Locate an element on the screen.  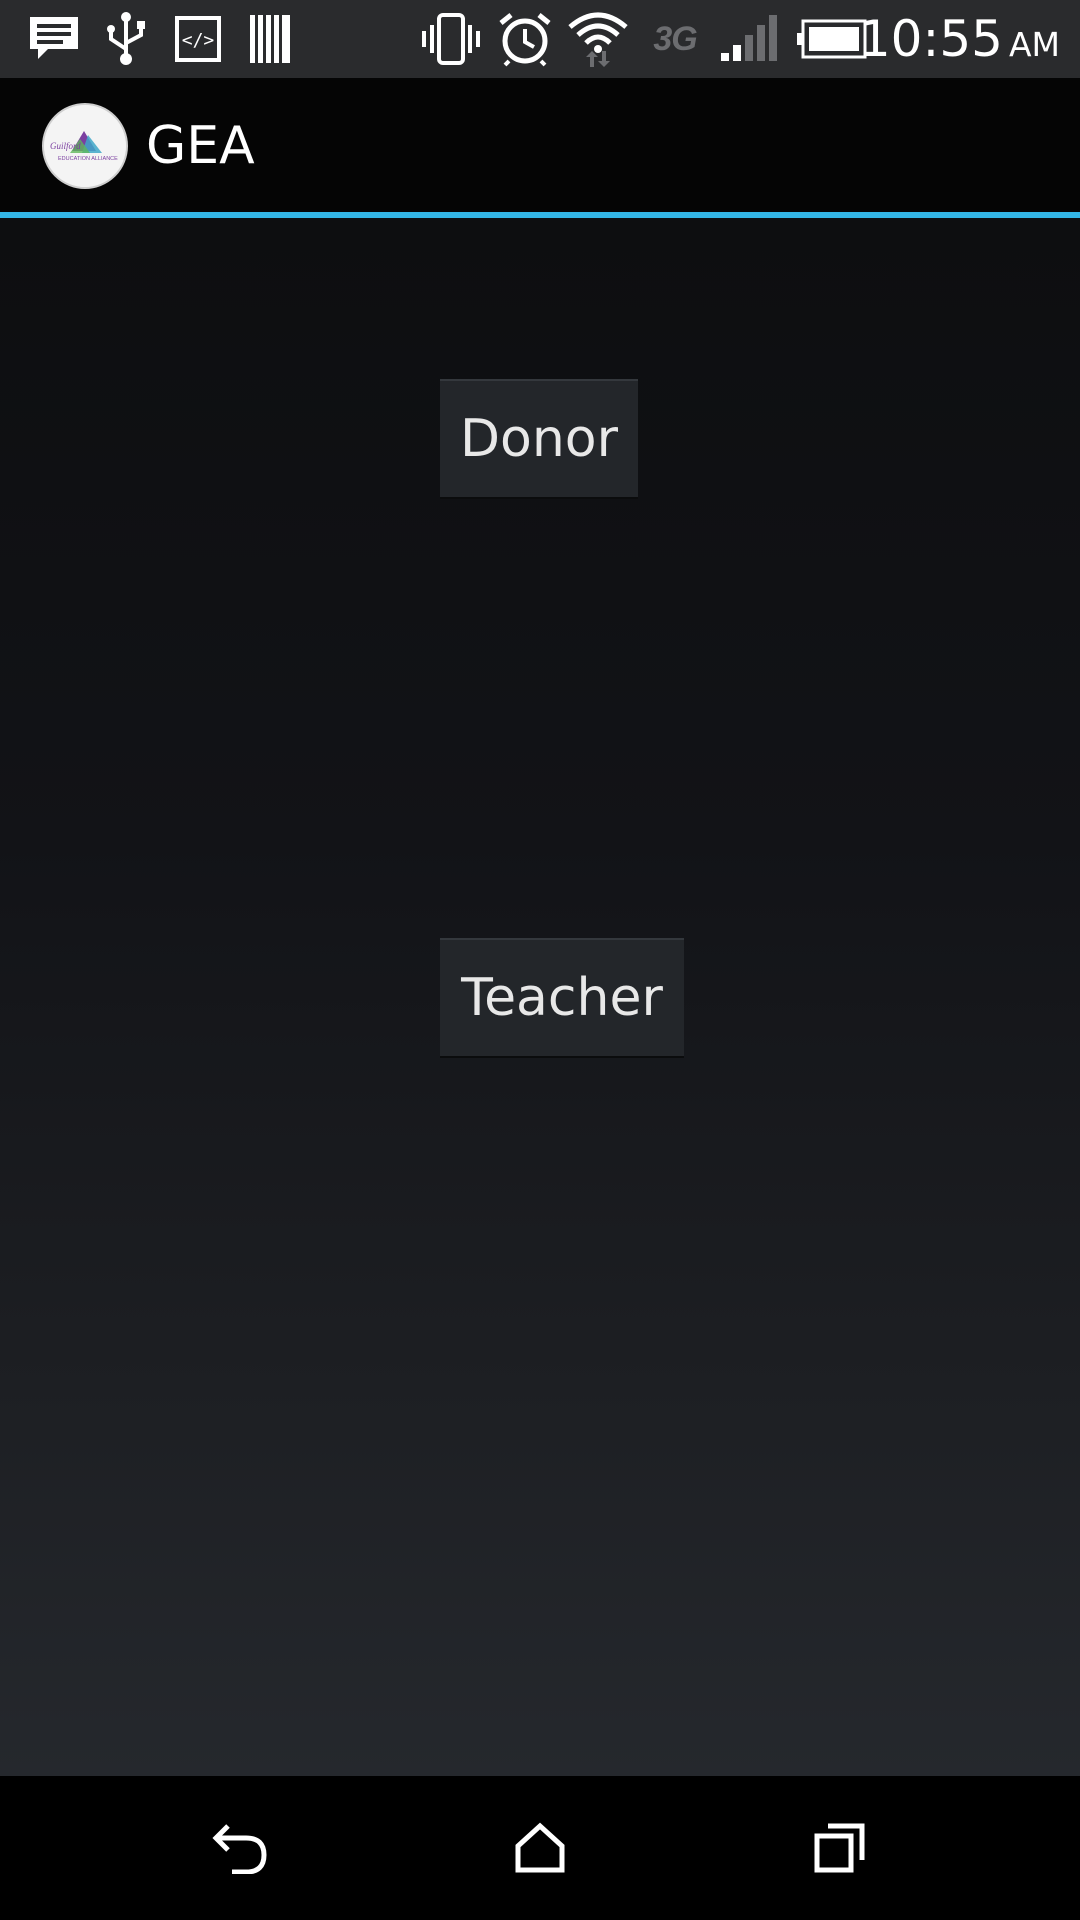
back-button is located at coordinates (240, 1848).